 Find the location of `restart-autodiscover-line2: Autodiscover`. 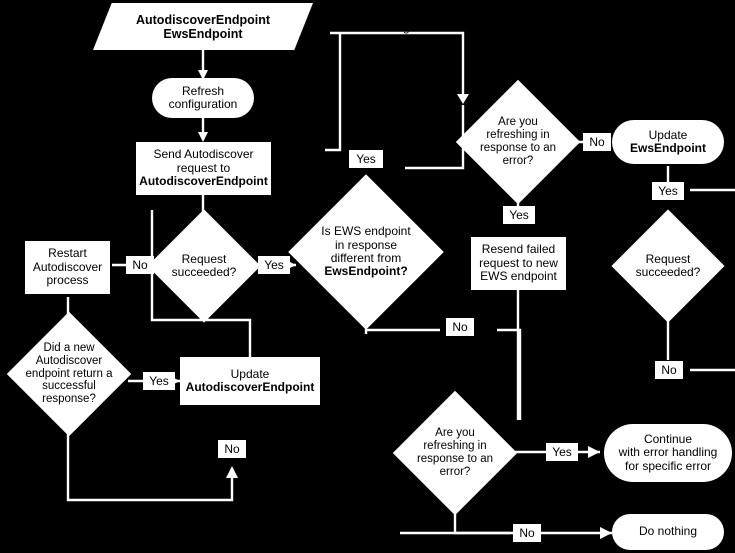

restart-autodiscover-line2: Autodiscover is located at coordinates (67, 266).